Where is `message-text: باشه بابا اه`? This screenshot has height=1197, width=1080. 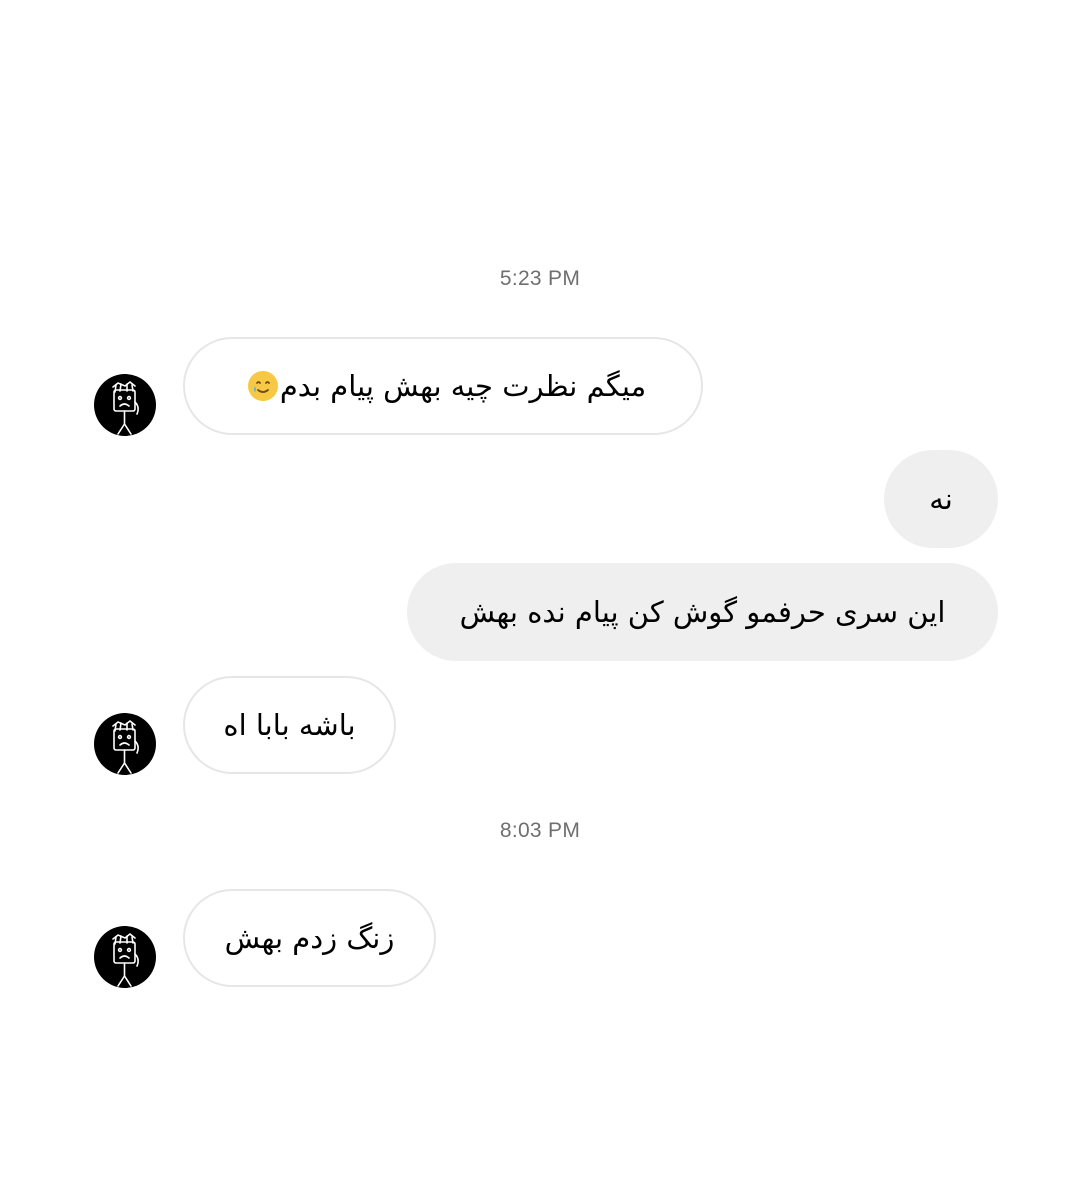
message-text: باشه بابا اه is located at coordinates (289, 725).